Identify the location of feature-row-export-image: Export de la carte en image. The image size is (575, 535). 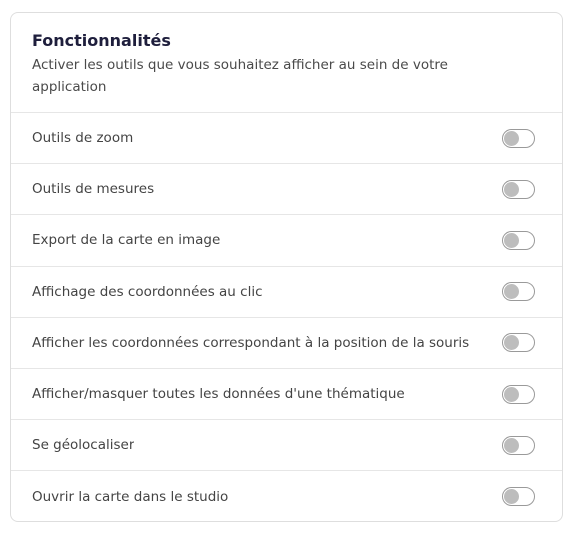
(286, 241).